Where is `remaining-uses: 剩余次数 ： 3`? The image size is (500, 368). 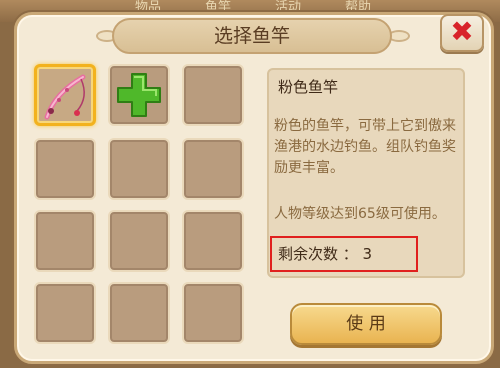
remaining-uses: 剩余次数 ： 3 is located at coordinates (344, 254).